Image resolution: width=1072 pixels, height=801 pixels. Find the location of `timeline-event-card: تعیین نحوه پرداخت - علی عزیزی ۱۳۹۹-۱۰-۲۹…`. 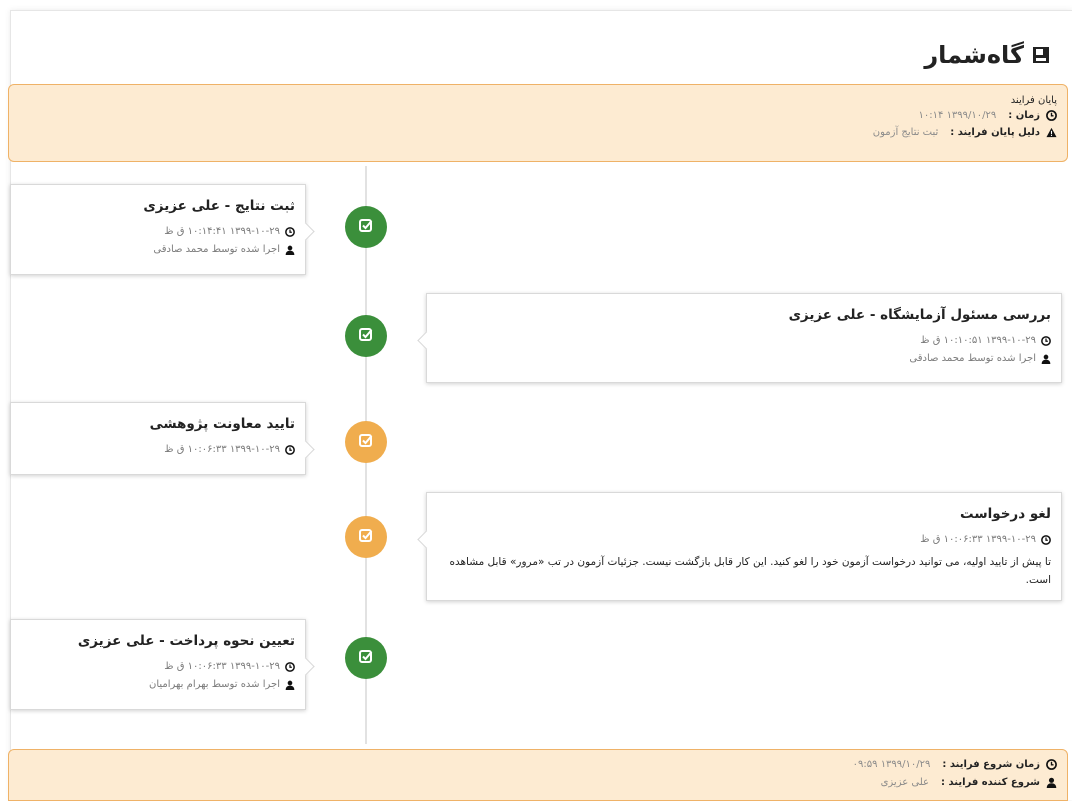

timeline-event-card: تعیین نحوه پرداخت - علی عزیزی ۱۳۹۹-۱۰-۲۹… is located at coordinates (162, 664).